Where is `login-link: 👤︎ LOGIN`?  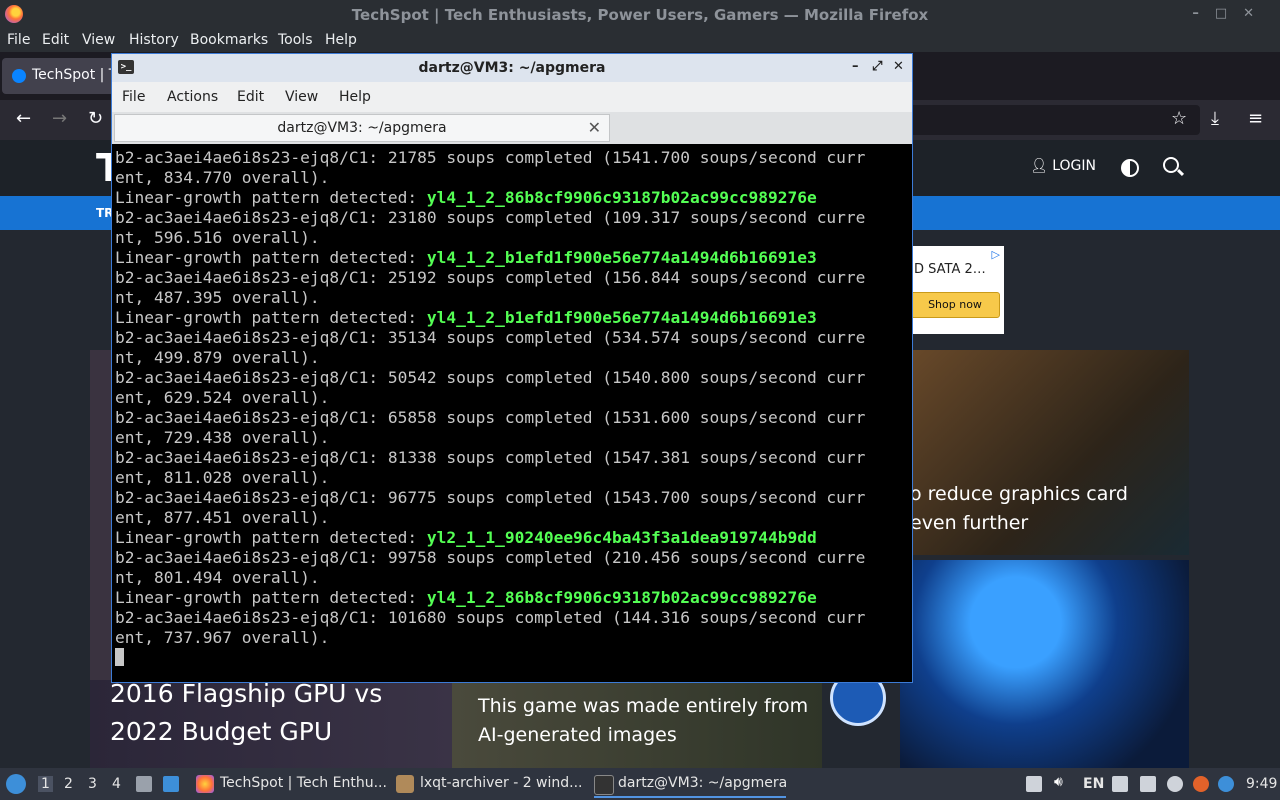 login-link: 👤︎ LOGIN is located at coordinates (1063, 166).